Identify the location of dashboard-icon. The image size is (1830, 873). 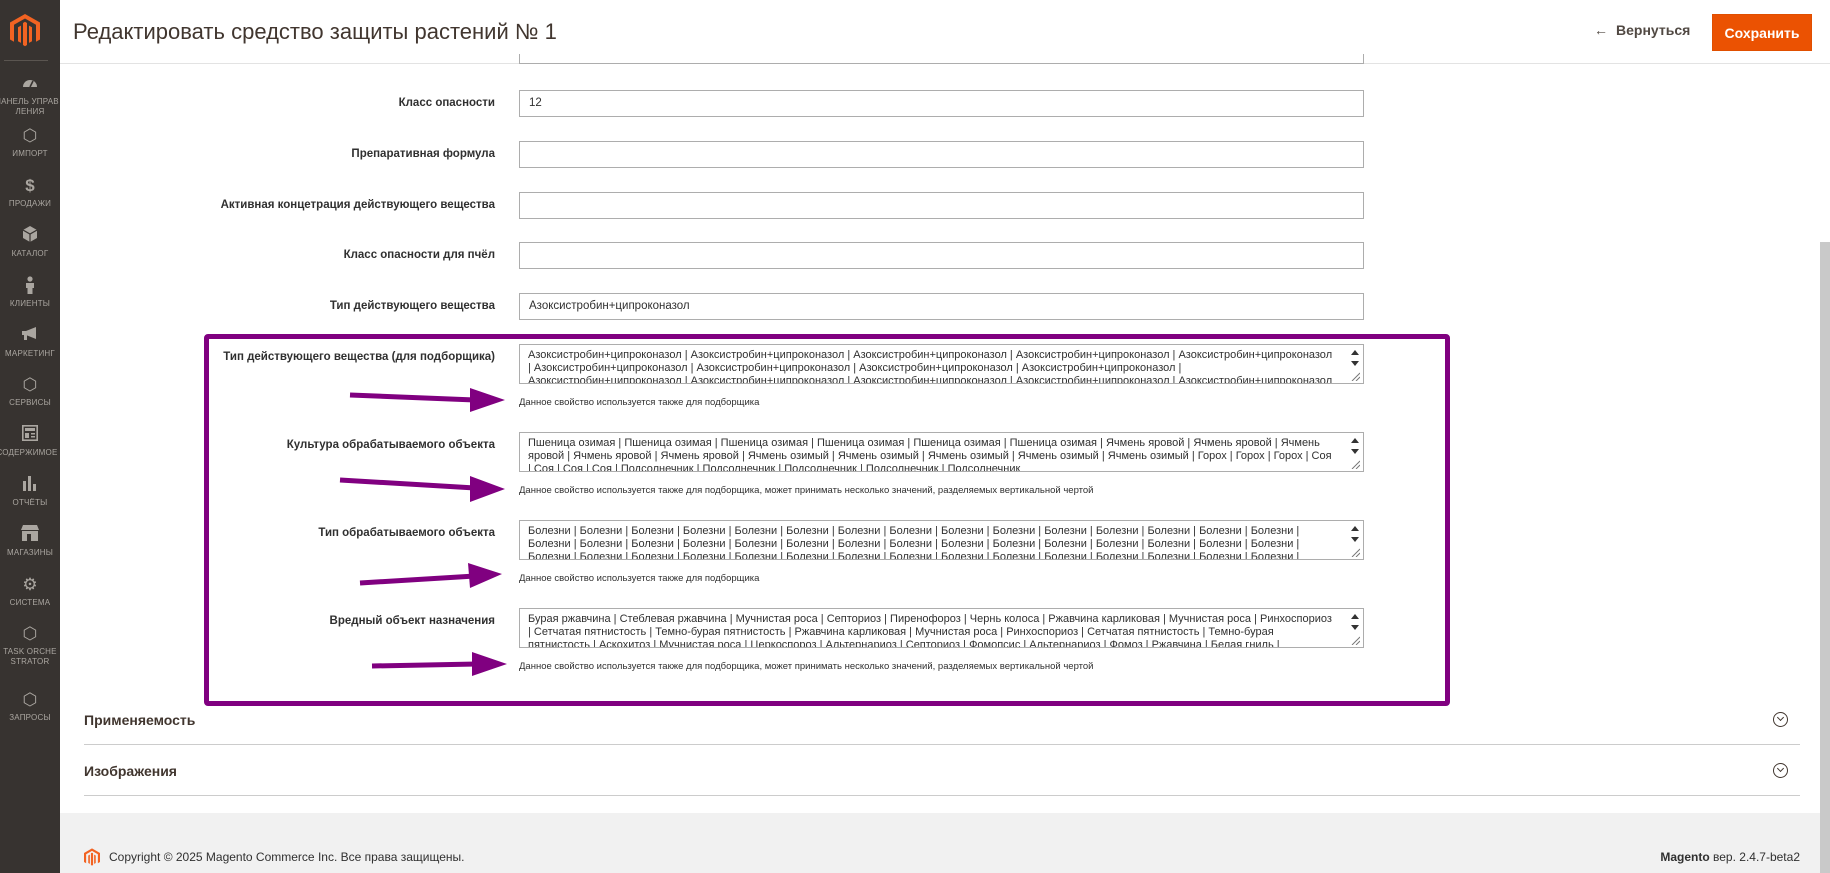
(30, 84).